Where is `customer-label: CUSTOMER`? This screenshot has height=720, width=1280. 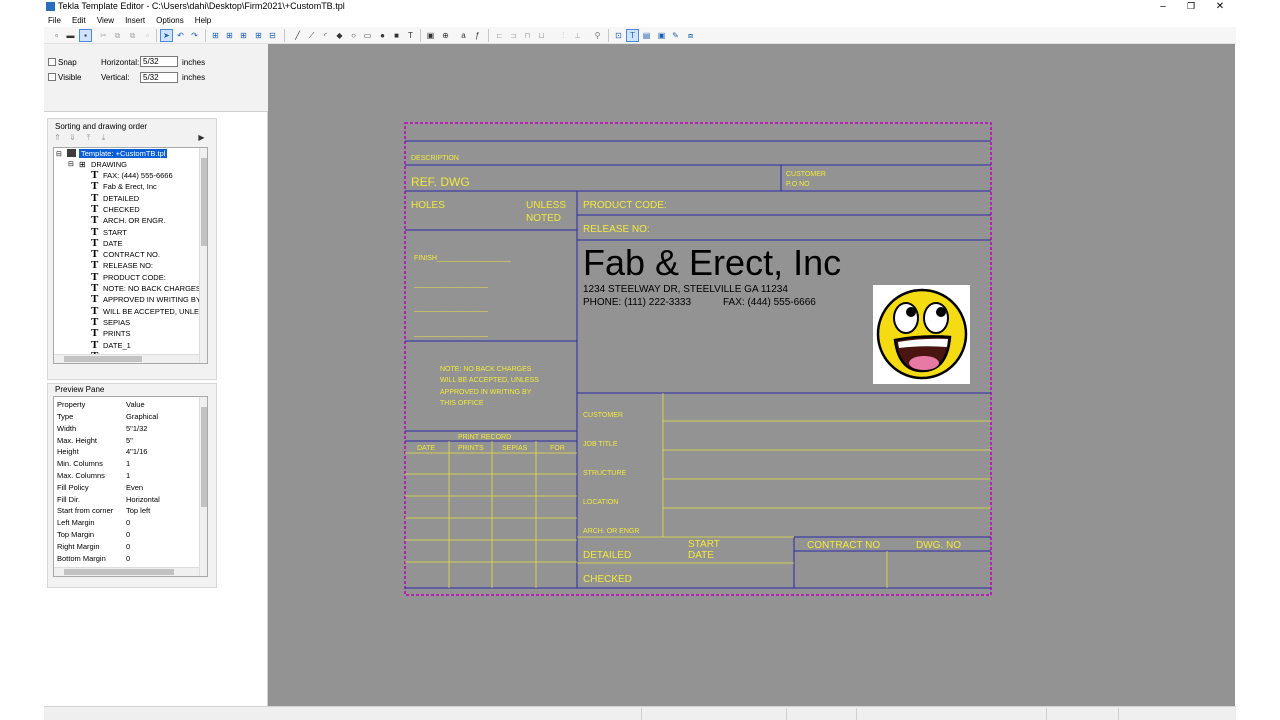
customer-label: CUSTOMER is located at coordinates (603, 415).